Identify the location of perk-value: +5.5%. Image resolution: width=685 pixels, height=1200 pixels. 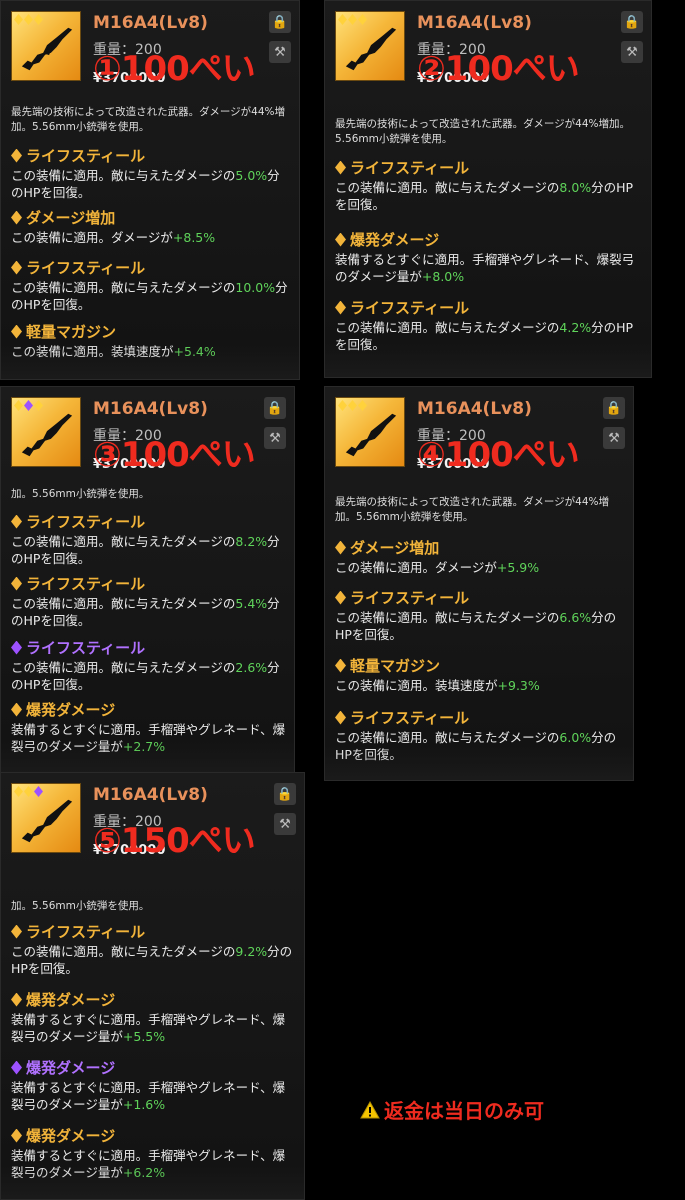
(144, 1036).